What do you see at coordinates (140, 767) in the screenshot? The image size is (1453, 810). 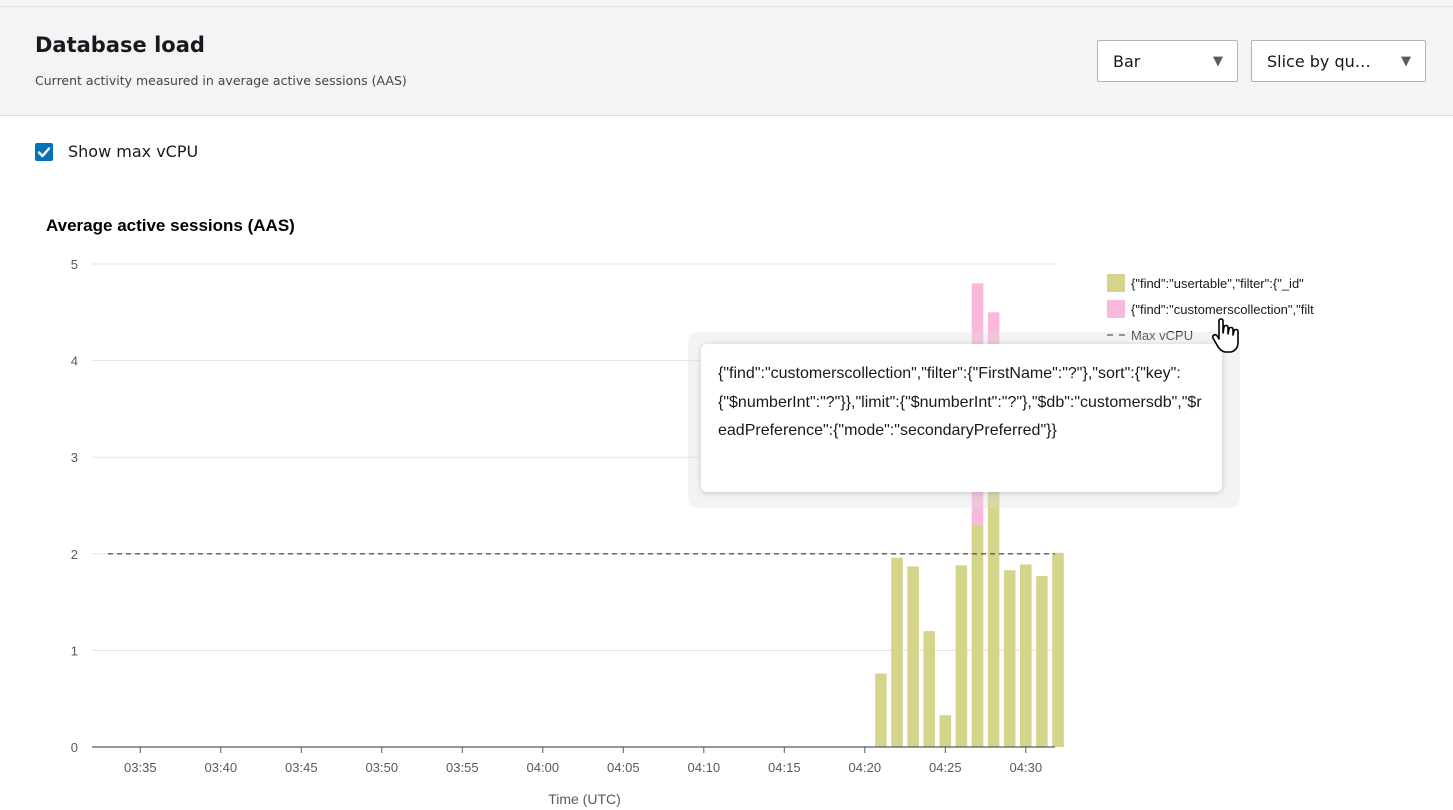 I see `x-tick-label: 03:35` at bounding box center [140, 767].